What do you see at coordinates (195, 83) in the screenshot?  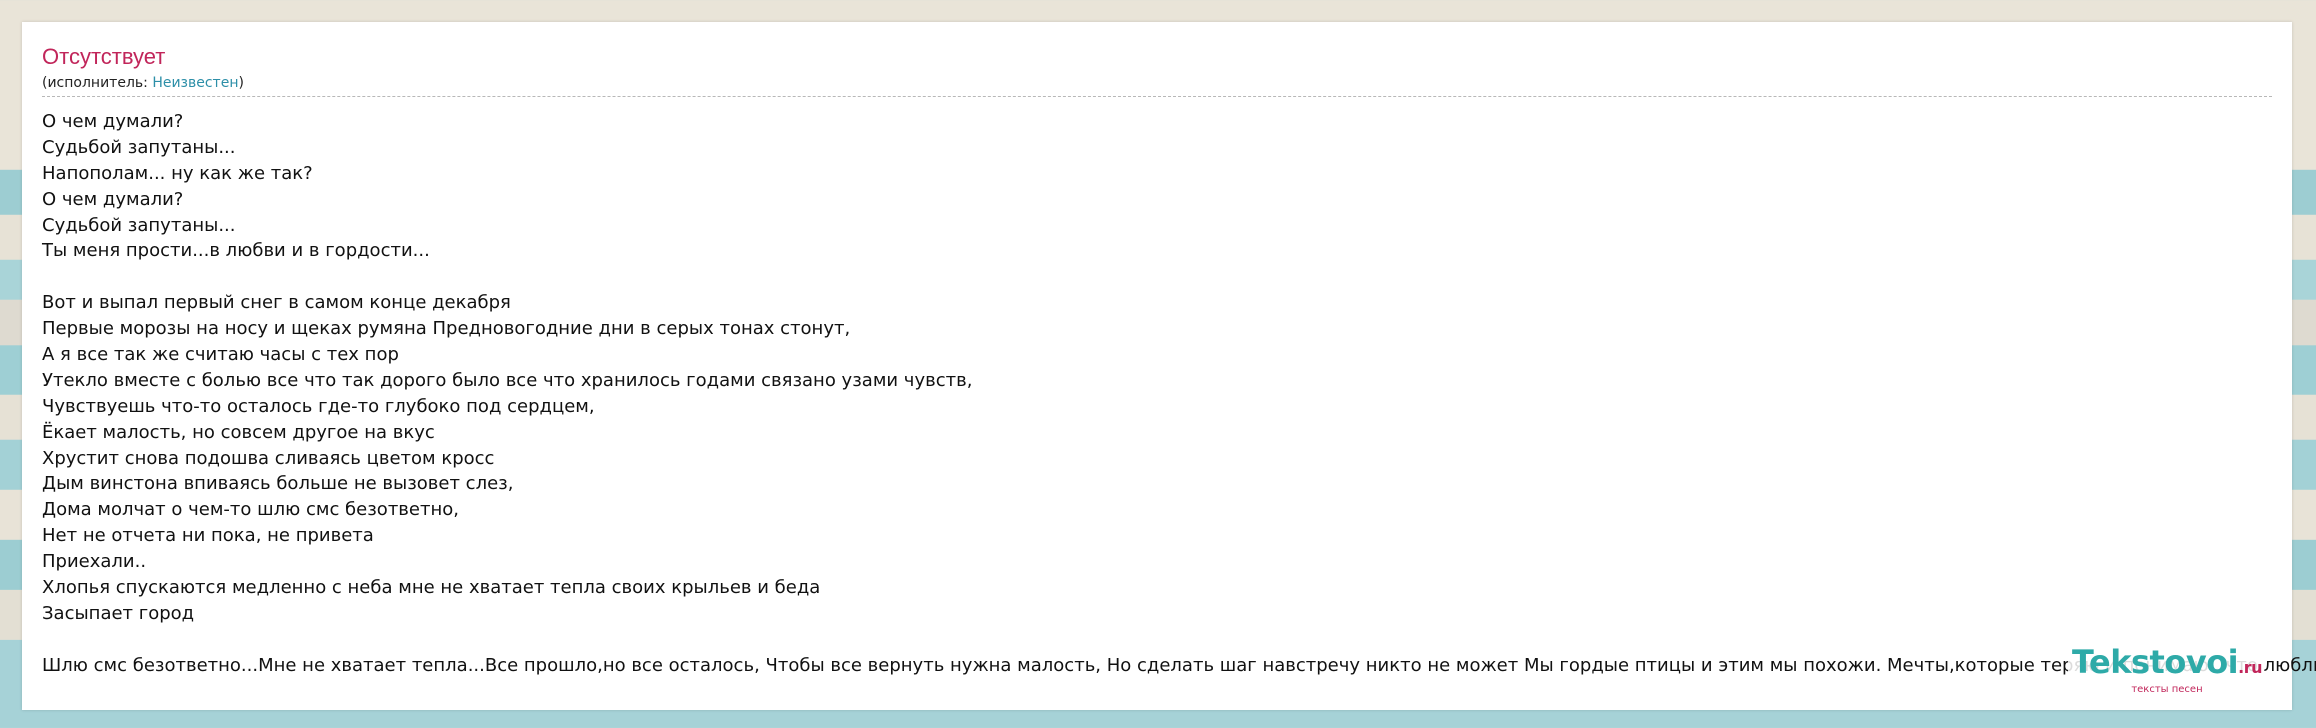 I see `artist-link: Неизвестен` at bounding box center [195, 83].